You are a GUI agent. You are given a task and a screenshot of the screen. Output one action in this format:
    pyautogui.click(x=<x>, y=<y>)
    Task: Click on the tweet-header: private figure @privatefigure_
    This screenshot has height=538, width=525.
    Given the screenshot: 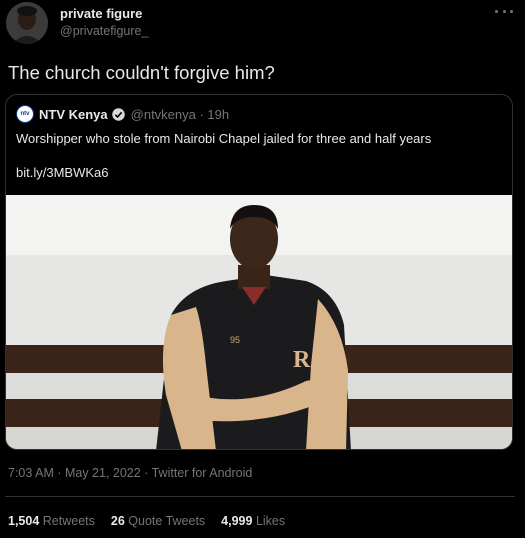 What is the action you would take?
    pyautogui.click(x=261, y=23)
    